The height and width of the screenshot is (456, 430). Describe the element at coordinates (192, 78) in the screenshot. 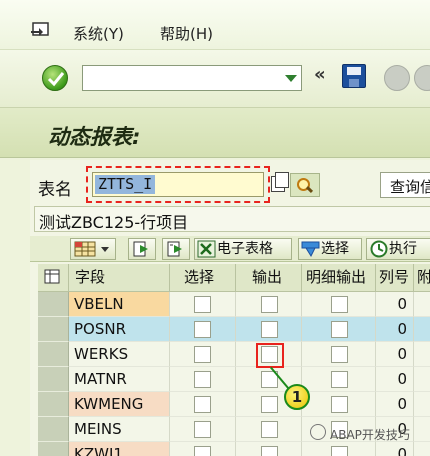

I see `command-field` at that location.